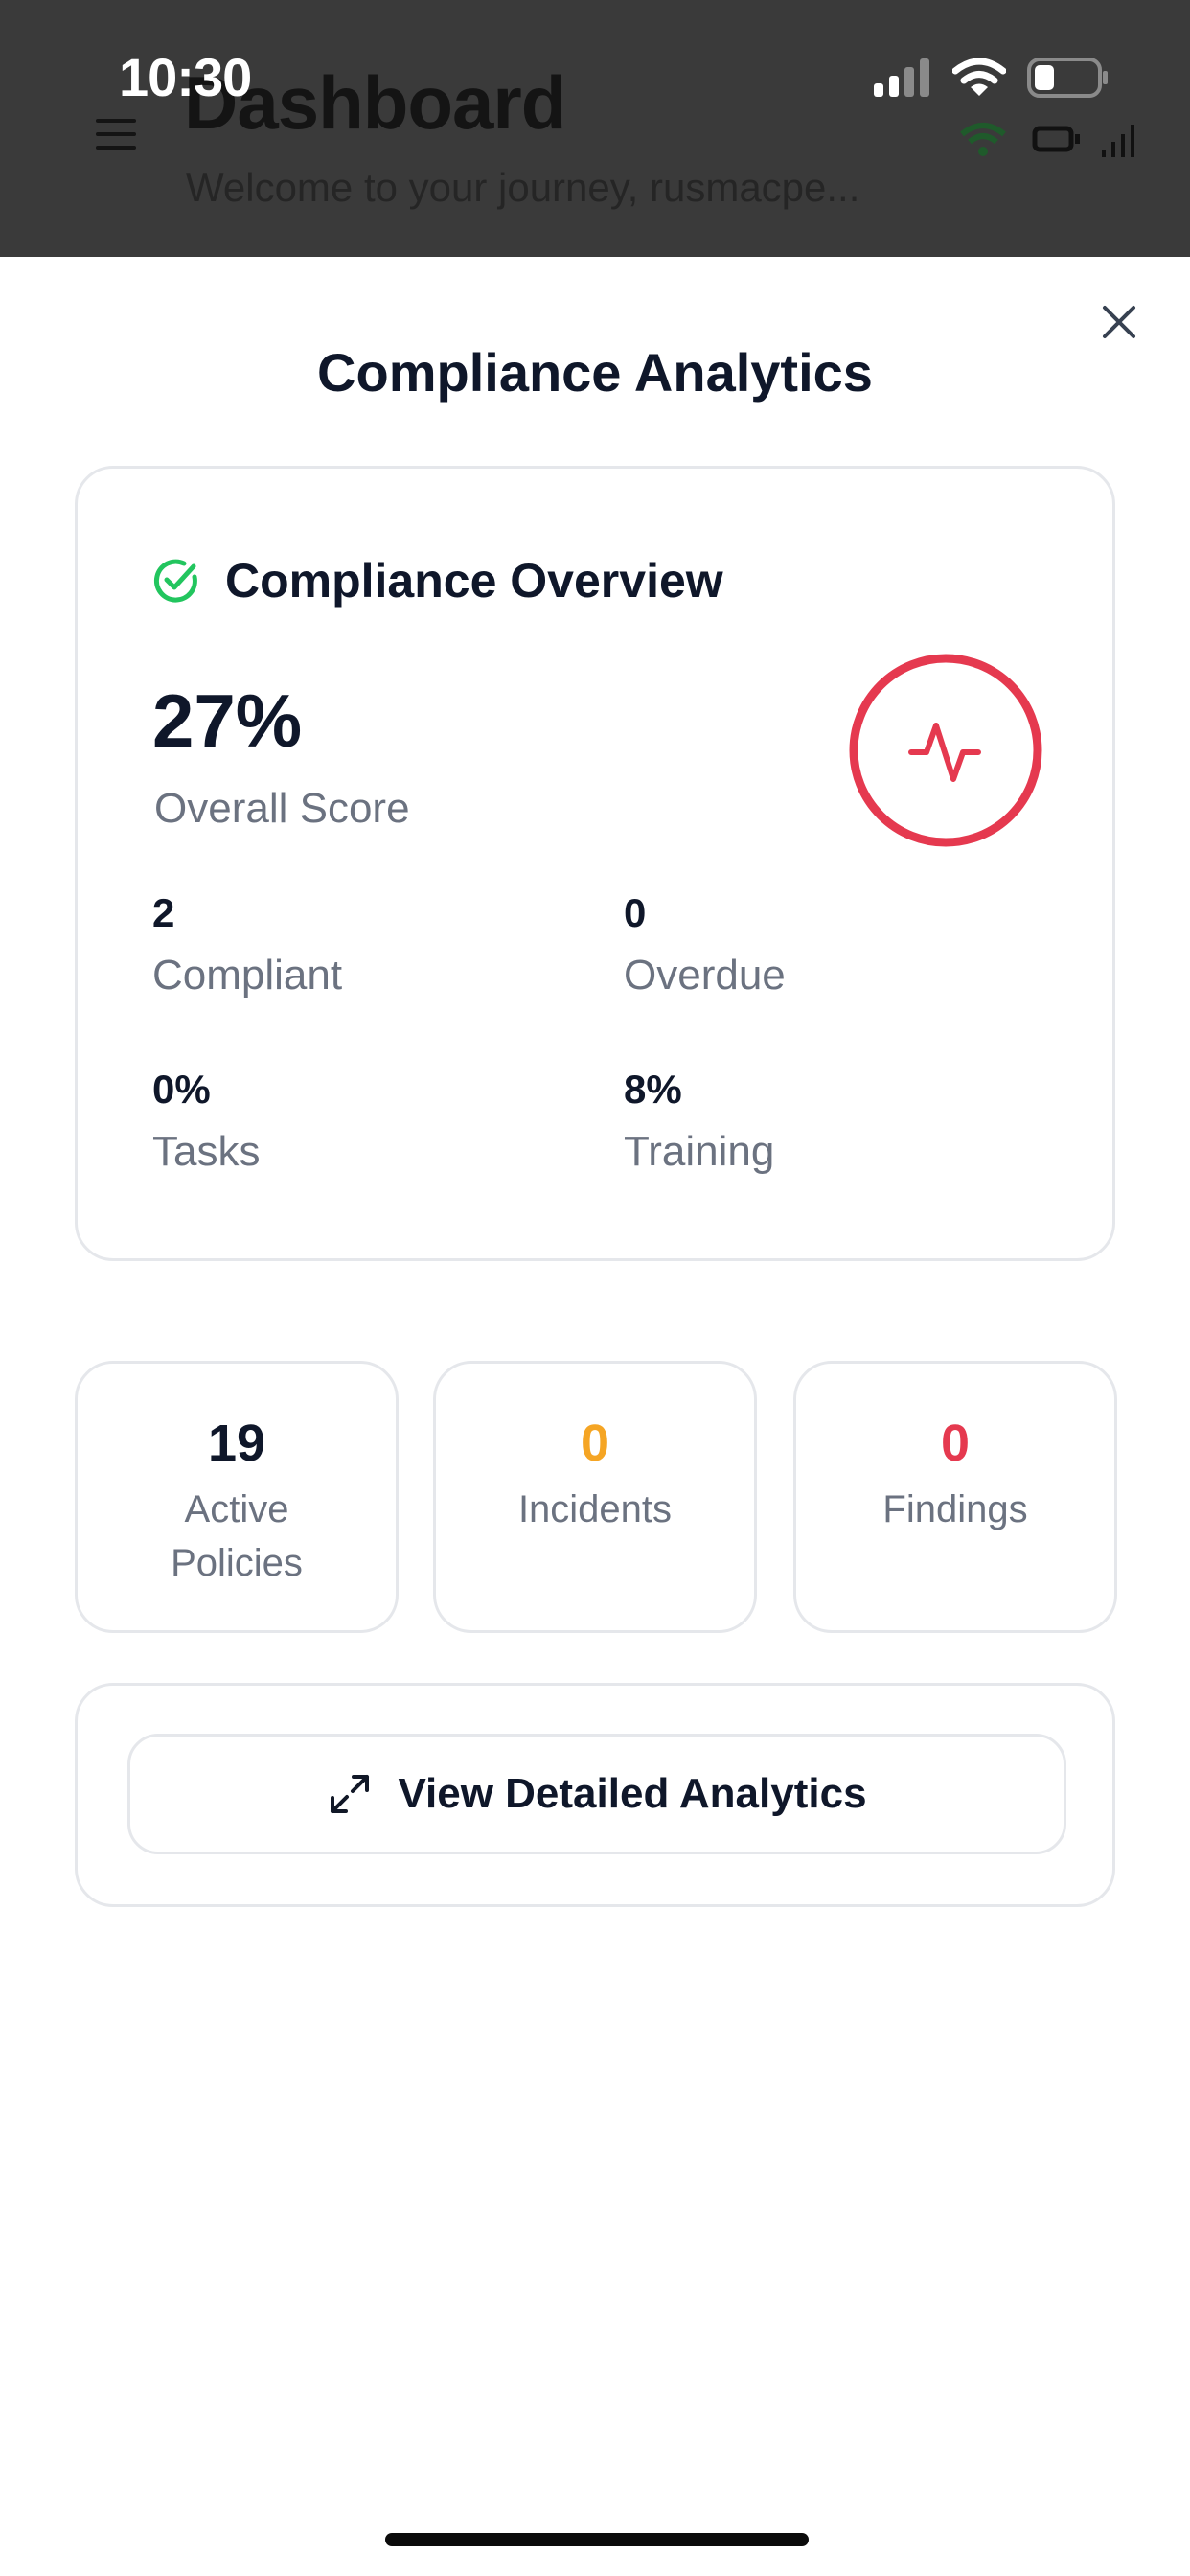 The width and height of the screenshot is (1190, 2576). I want to click on background-status-icons, so click(1054, 141).